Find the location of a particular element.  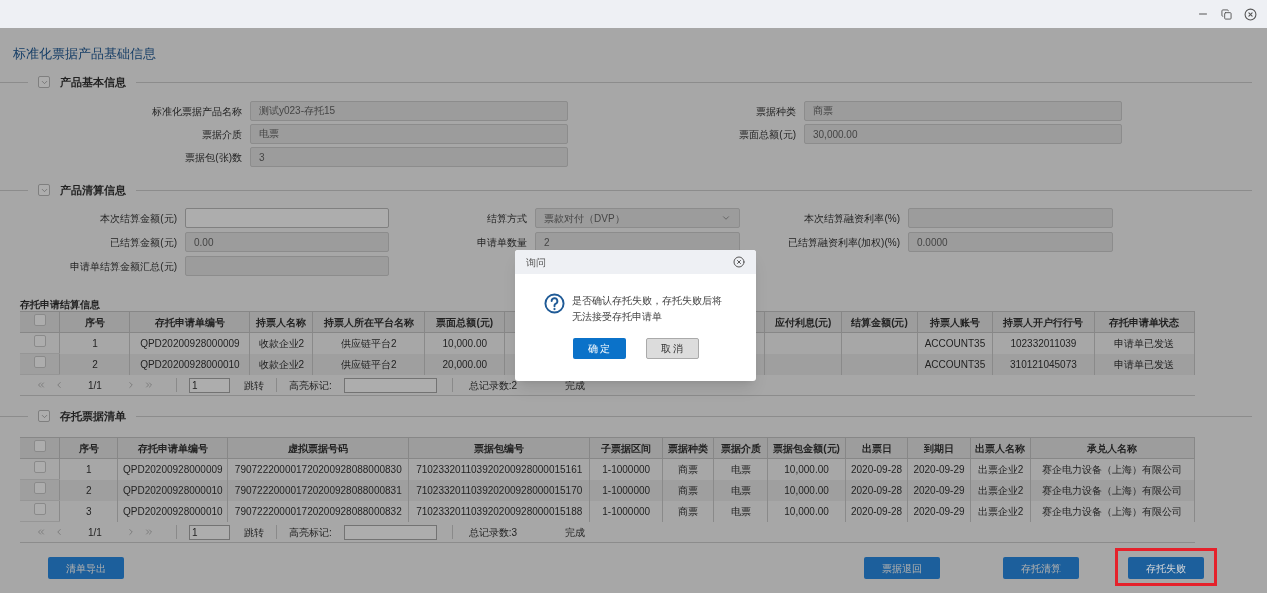

field-label: 票面总额(元) is located at coordinates (767, 134).